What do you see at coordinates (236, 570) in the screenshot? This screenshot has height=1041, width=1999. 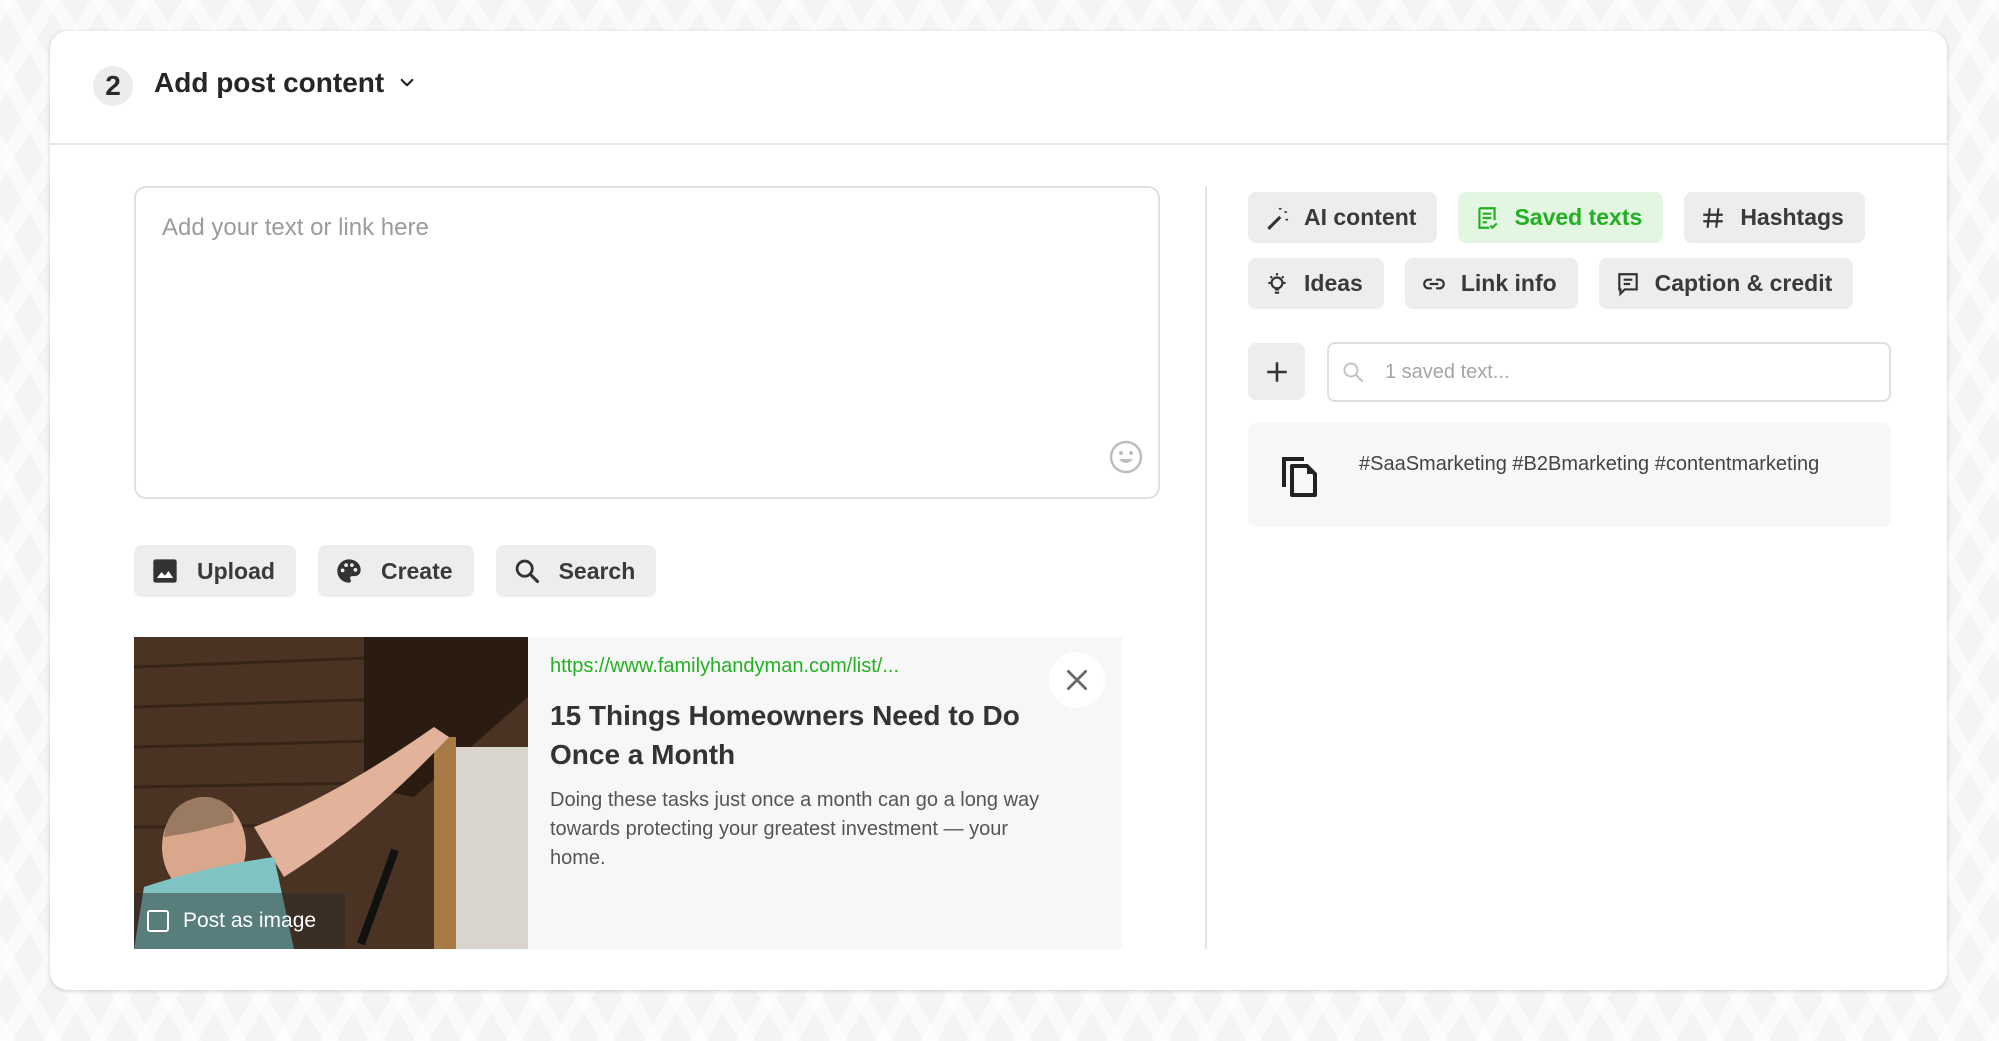 I see `upload-label: Upload` at bounding box center [236, 570].